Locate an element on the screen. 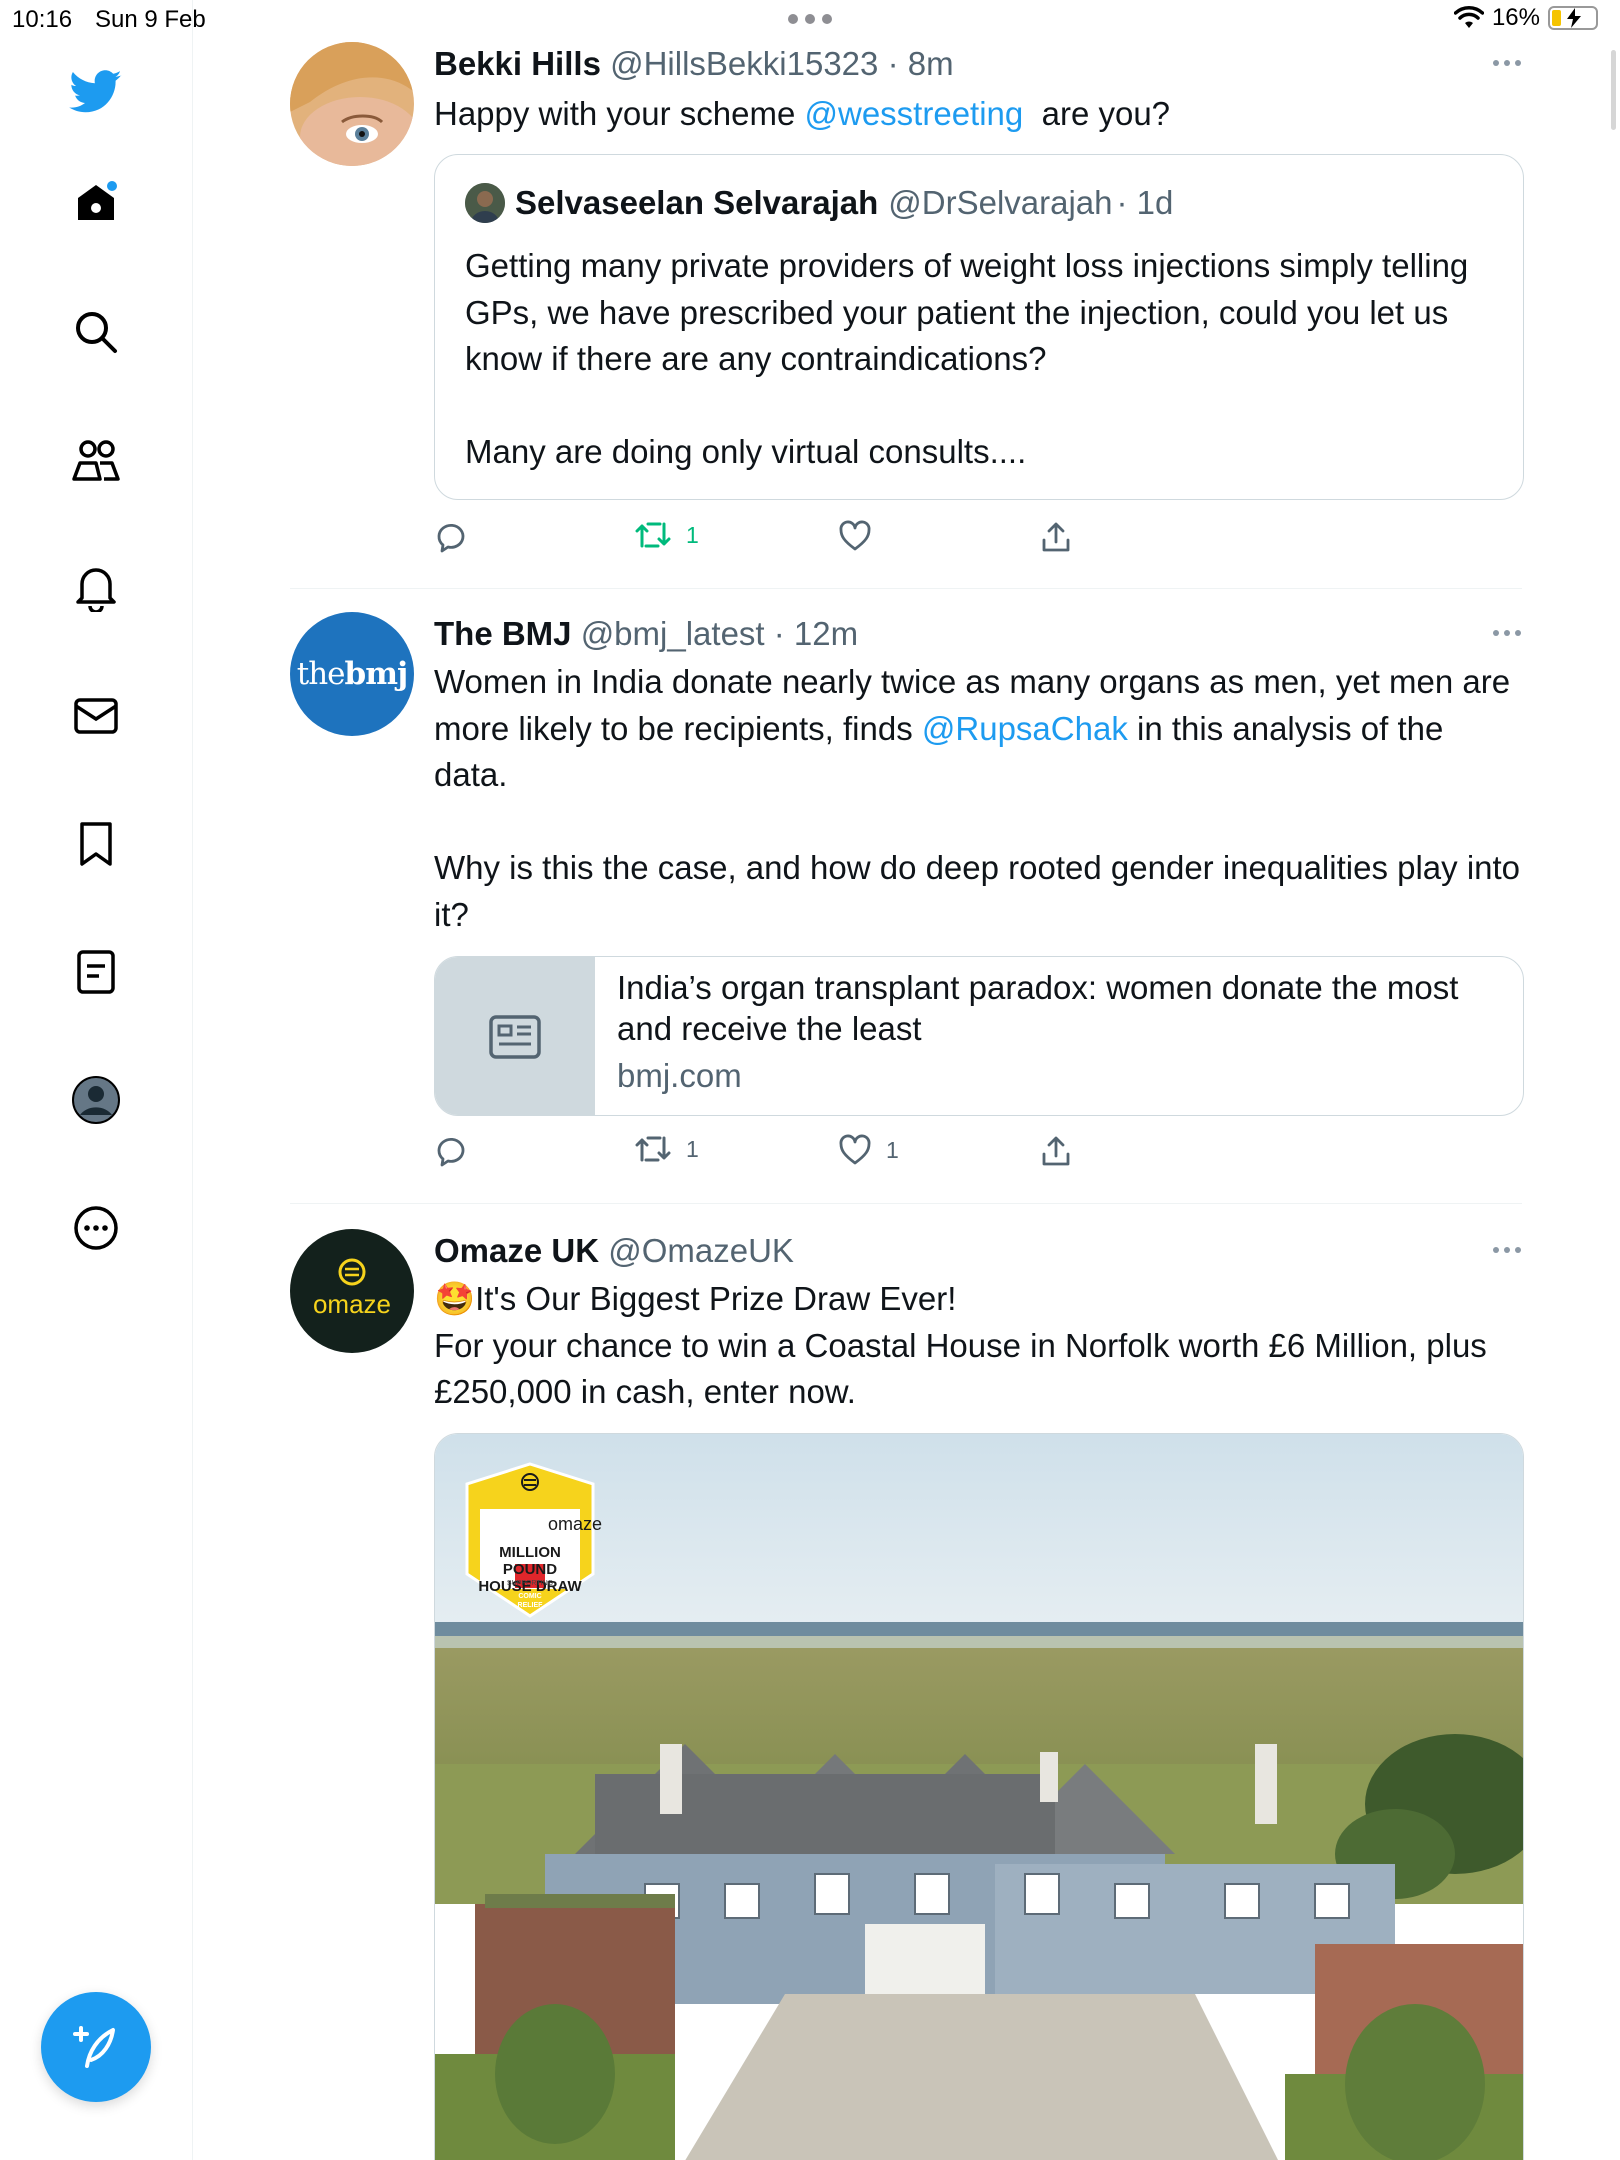 The image size is (1620, 2160). twitter-logo-icon is located at coordinates (96, 92).